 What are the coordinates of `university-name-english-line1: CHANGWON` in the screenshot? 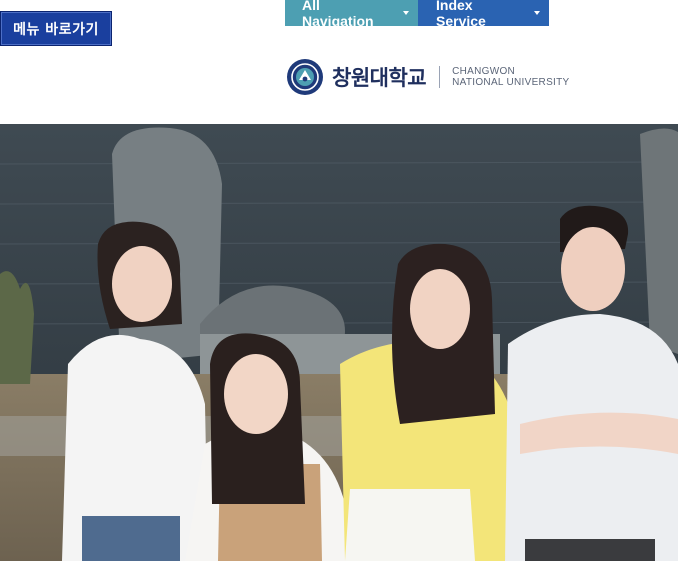 It's located at (484, 71).